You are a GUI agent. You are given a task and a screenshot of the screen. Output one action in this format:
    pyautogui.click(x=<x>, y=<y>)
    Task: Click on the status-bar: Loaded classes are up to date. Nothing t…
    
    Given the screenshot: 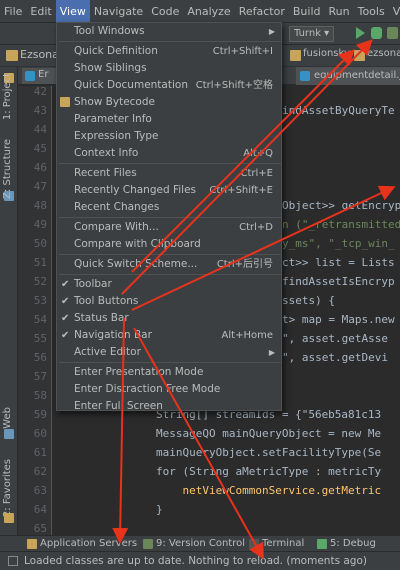 What is the action you would take?
    pyautogui.click(x=200, y=560)
    